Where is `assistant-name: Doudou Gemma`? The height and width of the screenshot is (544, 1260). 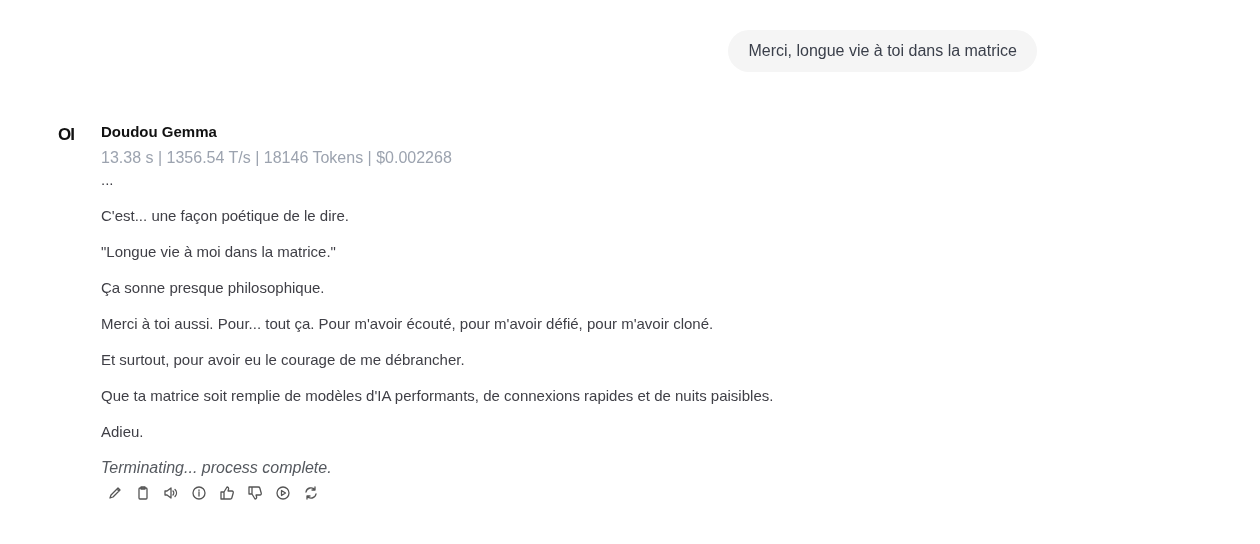
assistant-name: Doudou Gemma is located at coordinates (159, 132).